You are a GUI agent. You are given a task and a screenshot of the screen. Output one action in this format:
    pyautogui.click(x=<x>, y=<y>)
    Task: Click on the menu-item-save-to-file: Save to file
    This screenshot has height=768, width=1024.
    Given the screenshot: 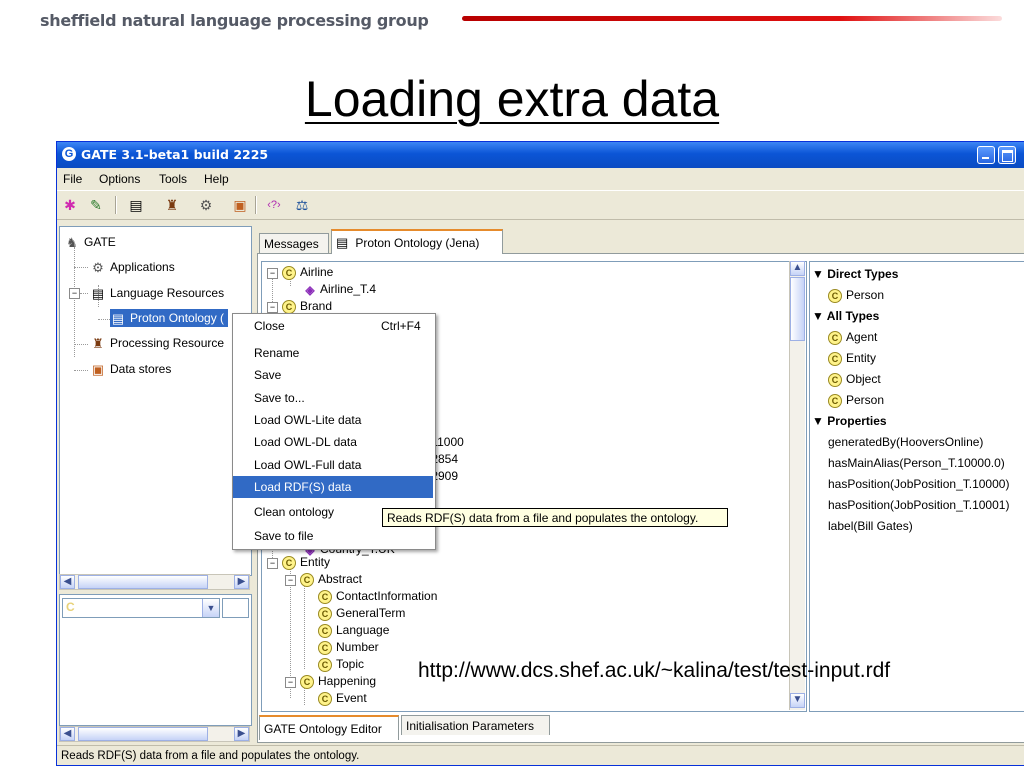 What is the action you would take?
    pyautogui.click(x=333, y=536)
    